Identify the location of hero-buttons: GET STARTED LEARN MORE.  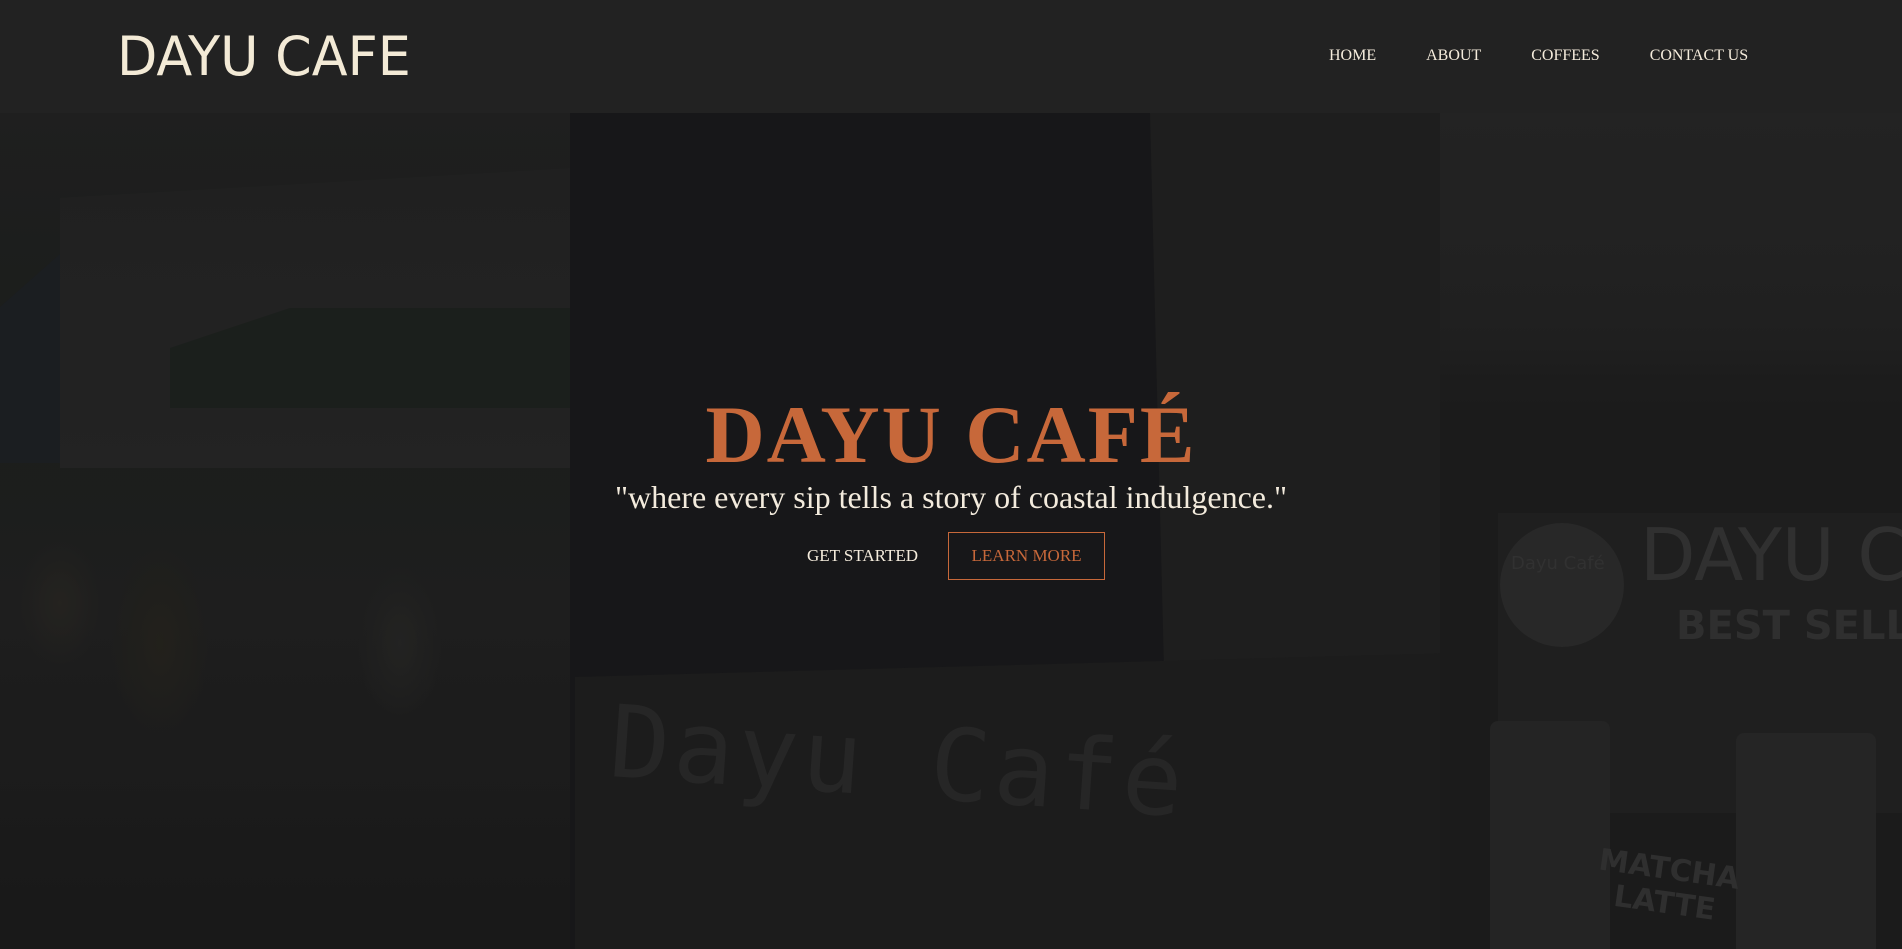
(951, 556).